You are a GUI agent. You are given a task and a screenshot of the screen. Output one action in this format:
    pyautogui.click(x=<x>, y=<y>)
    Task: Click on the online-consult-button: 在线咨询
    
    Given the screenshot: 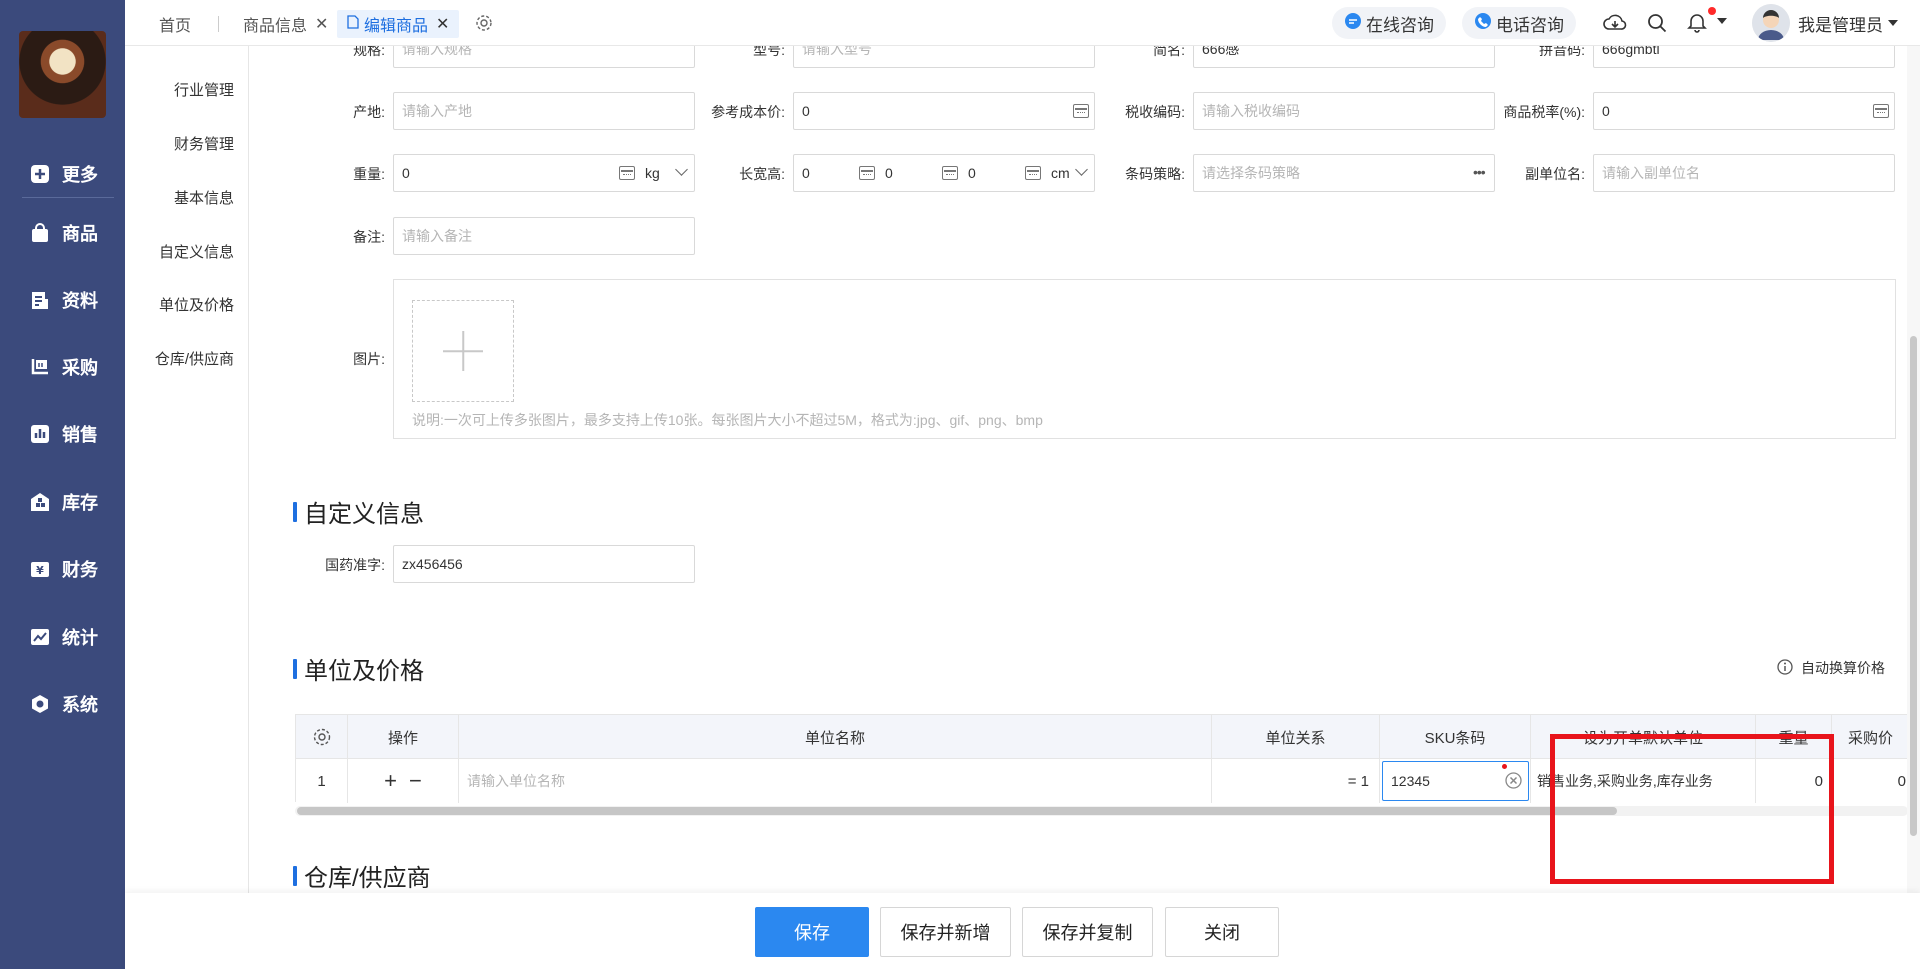 What is the action you would take?
    pyautogui.click(x=1389, y=23)
    